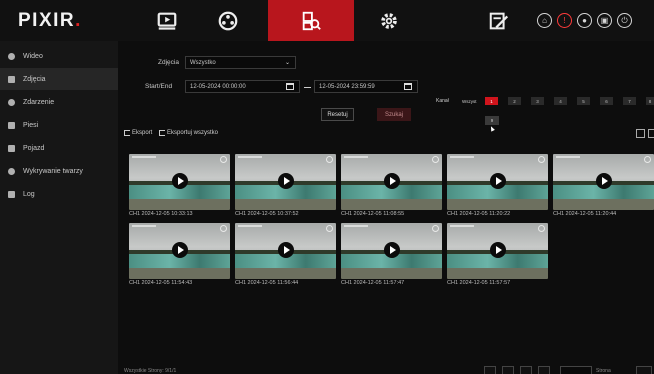 Image resolution: width=654 pixels, height=374 pixels. What do you see at coordinates (159, 86) in the screenshot?
I see `time-range-label: Start/End` at bounding box center [159, 86].